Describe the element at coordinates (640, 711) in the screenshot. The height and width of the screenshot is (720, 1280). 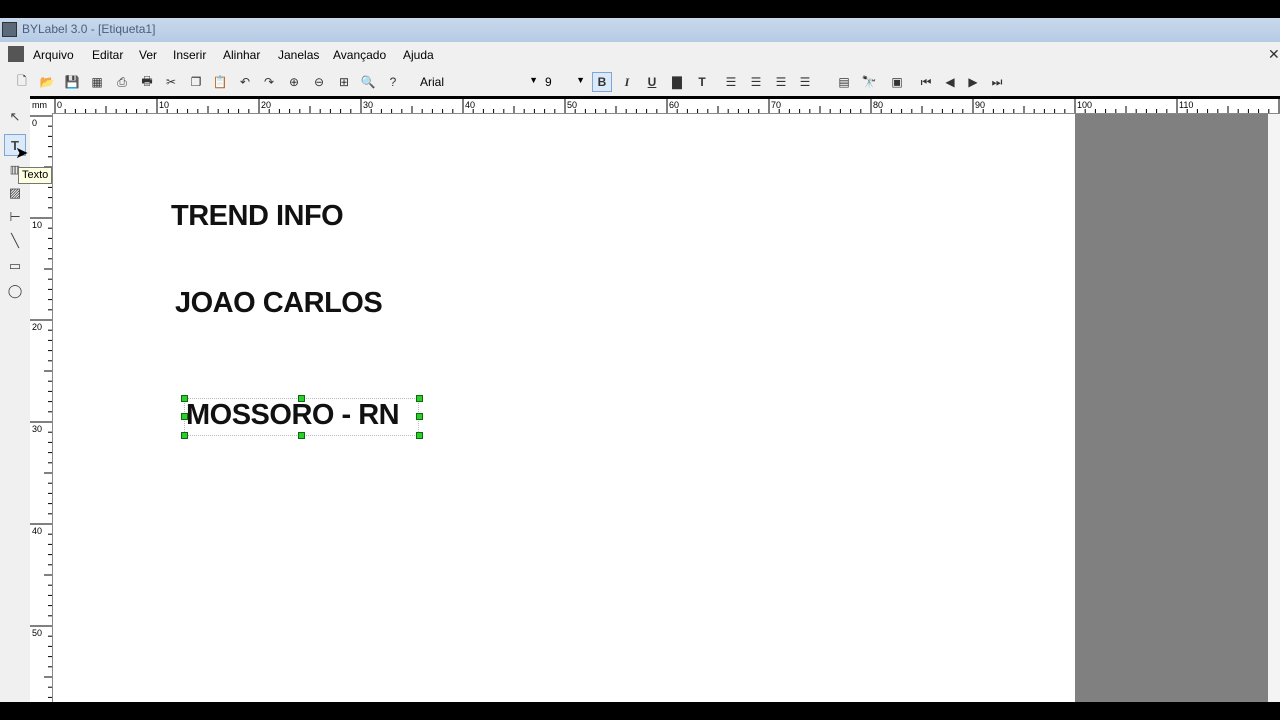
I see `screen-bottom-border` at that location.